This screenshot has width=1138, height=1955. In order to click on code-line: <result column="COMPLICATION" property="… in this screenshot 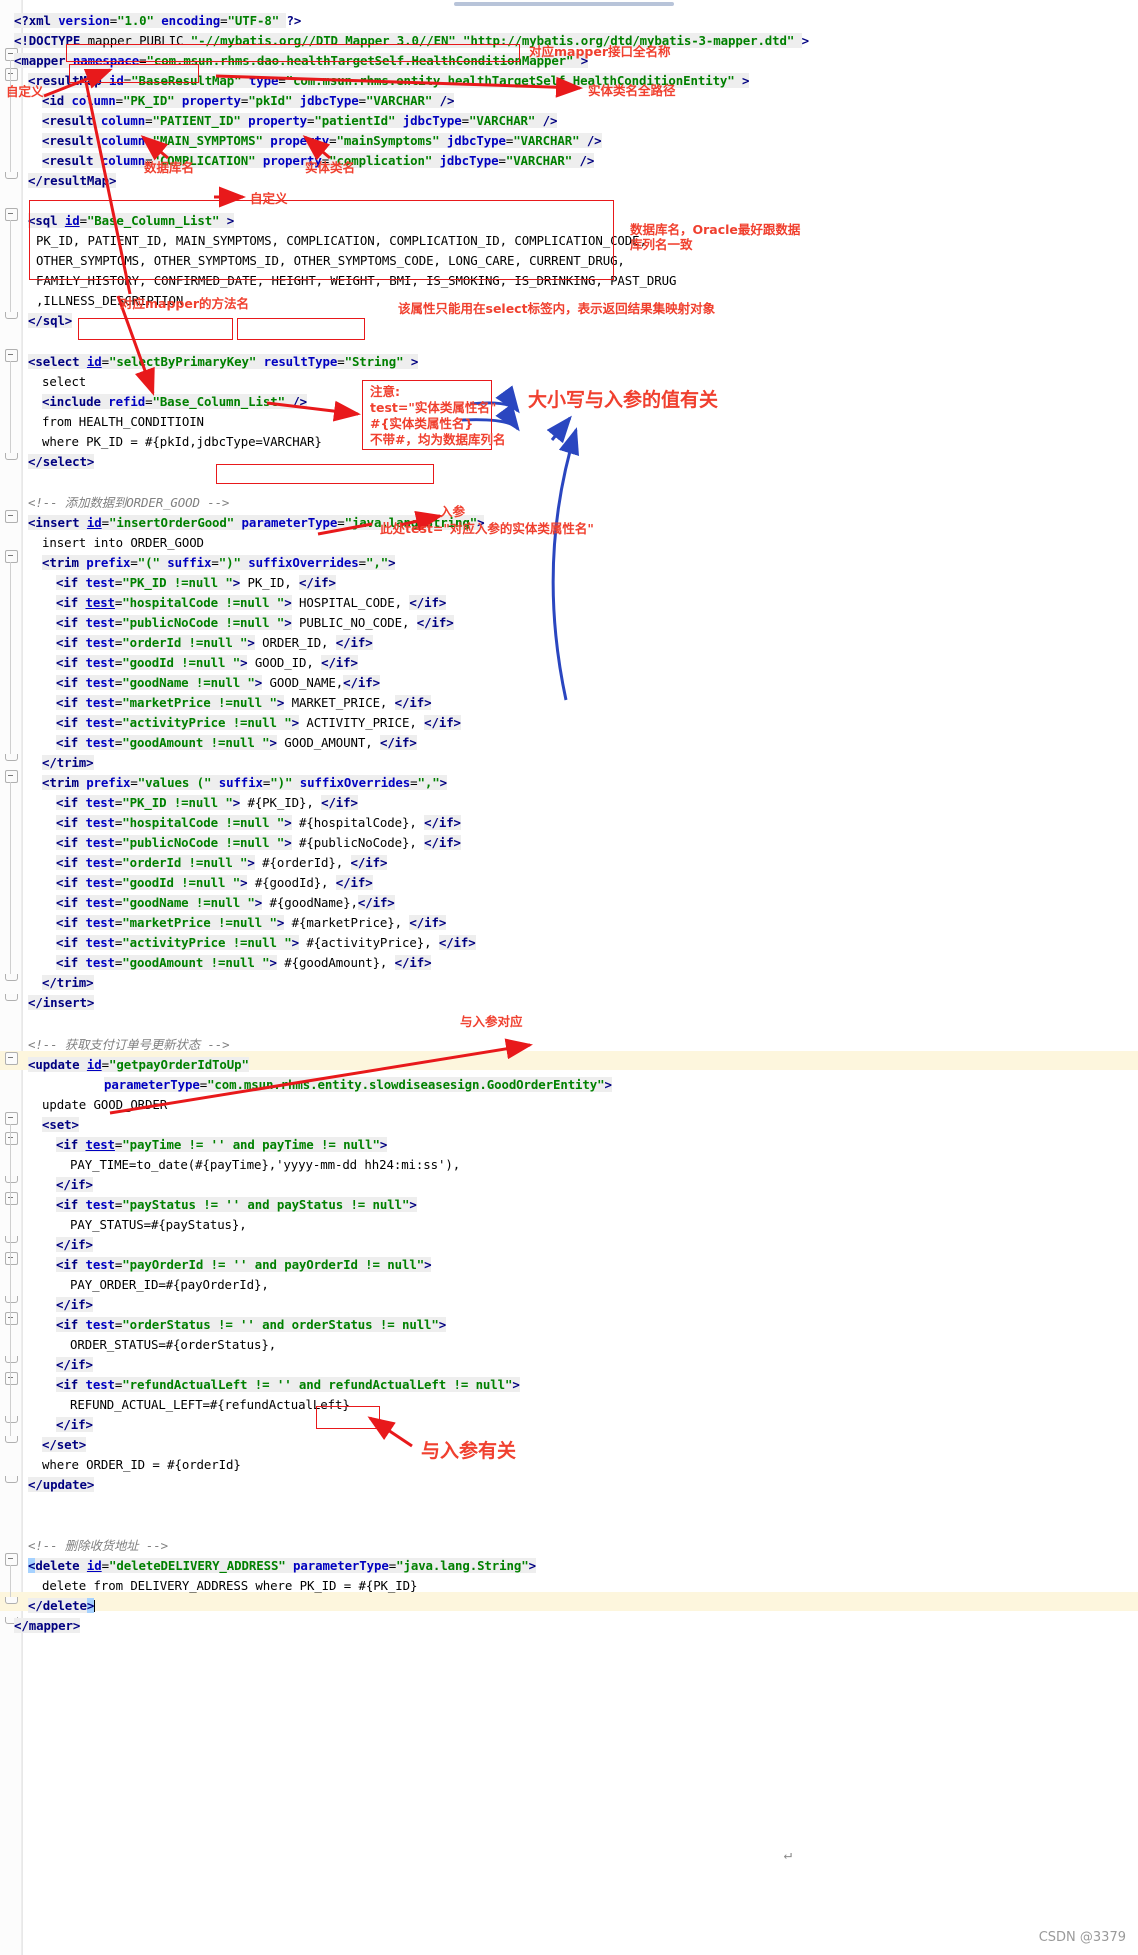, I will do `click(318, 161)`.